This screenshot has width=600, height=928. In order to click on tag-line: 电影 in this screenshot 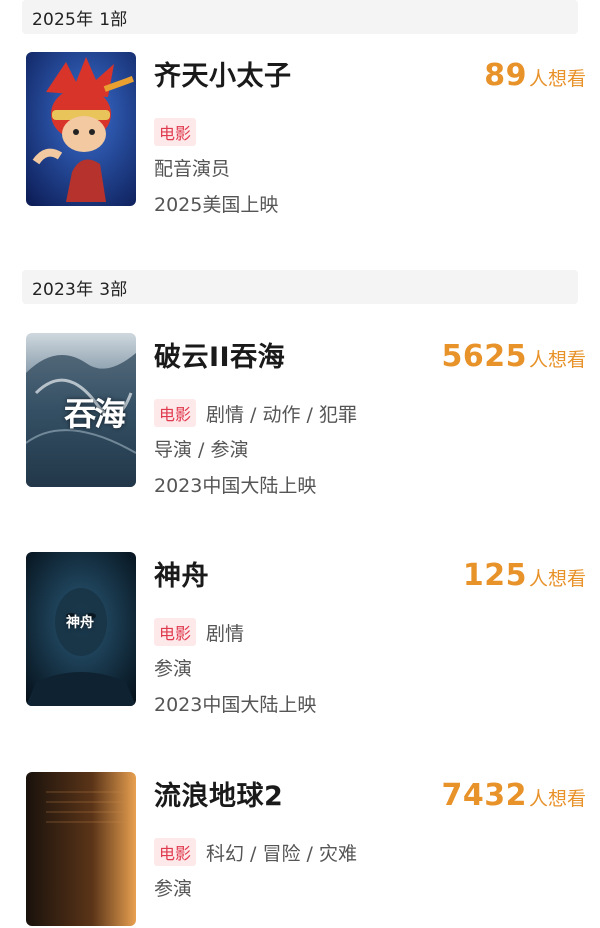, I will do `click(180, 132)`.